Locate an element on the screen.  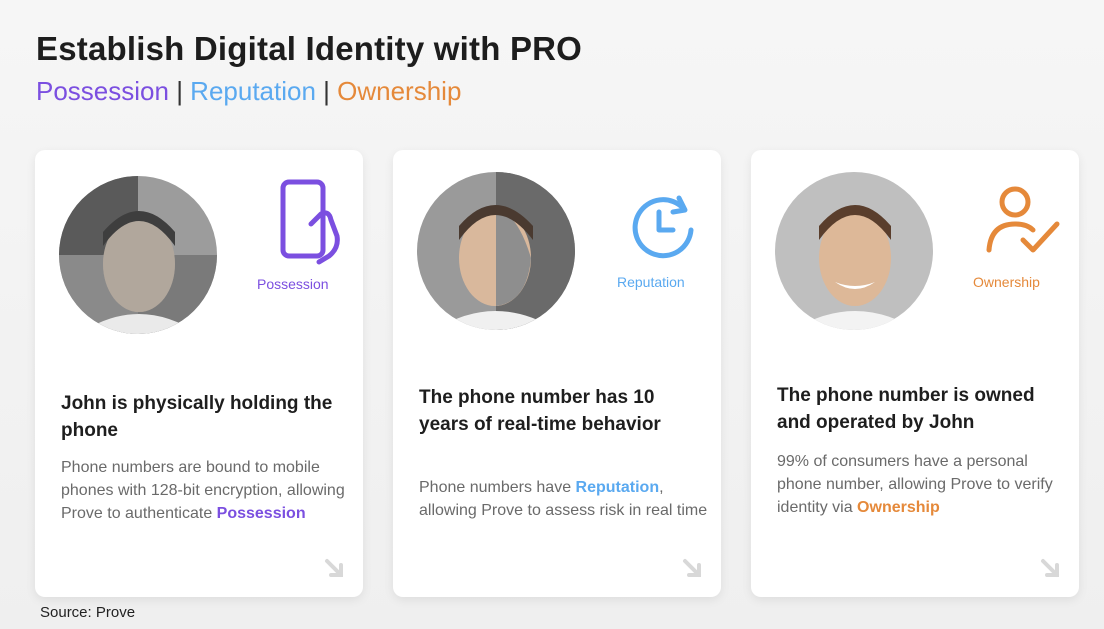
page-subtitle: Possession | Reputation | Ownership is located at coordinates (248, 91).